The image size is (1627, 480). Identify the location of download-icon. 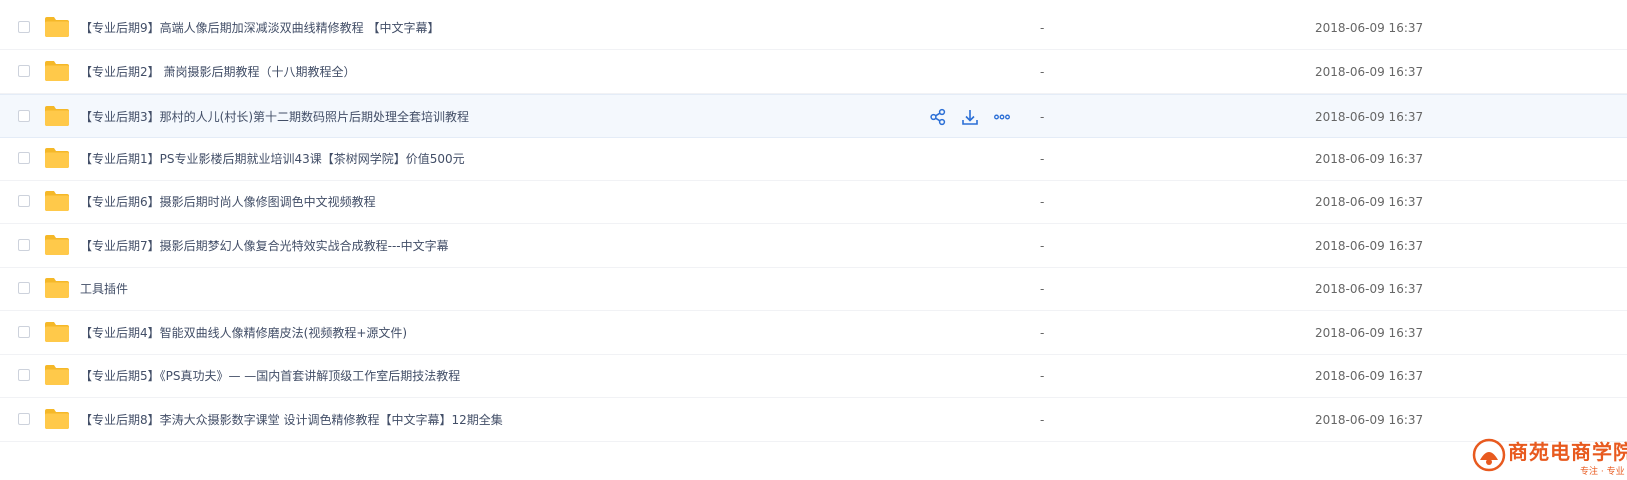
(970, 117).